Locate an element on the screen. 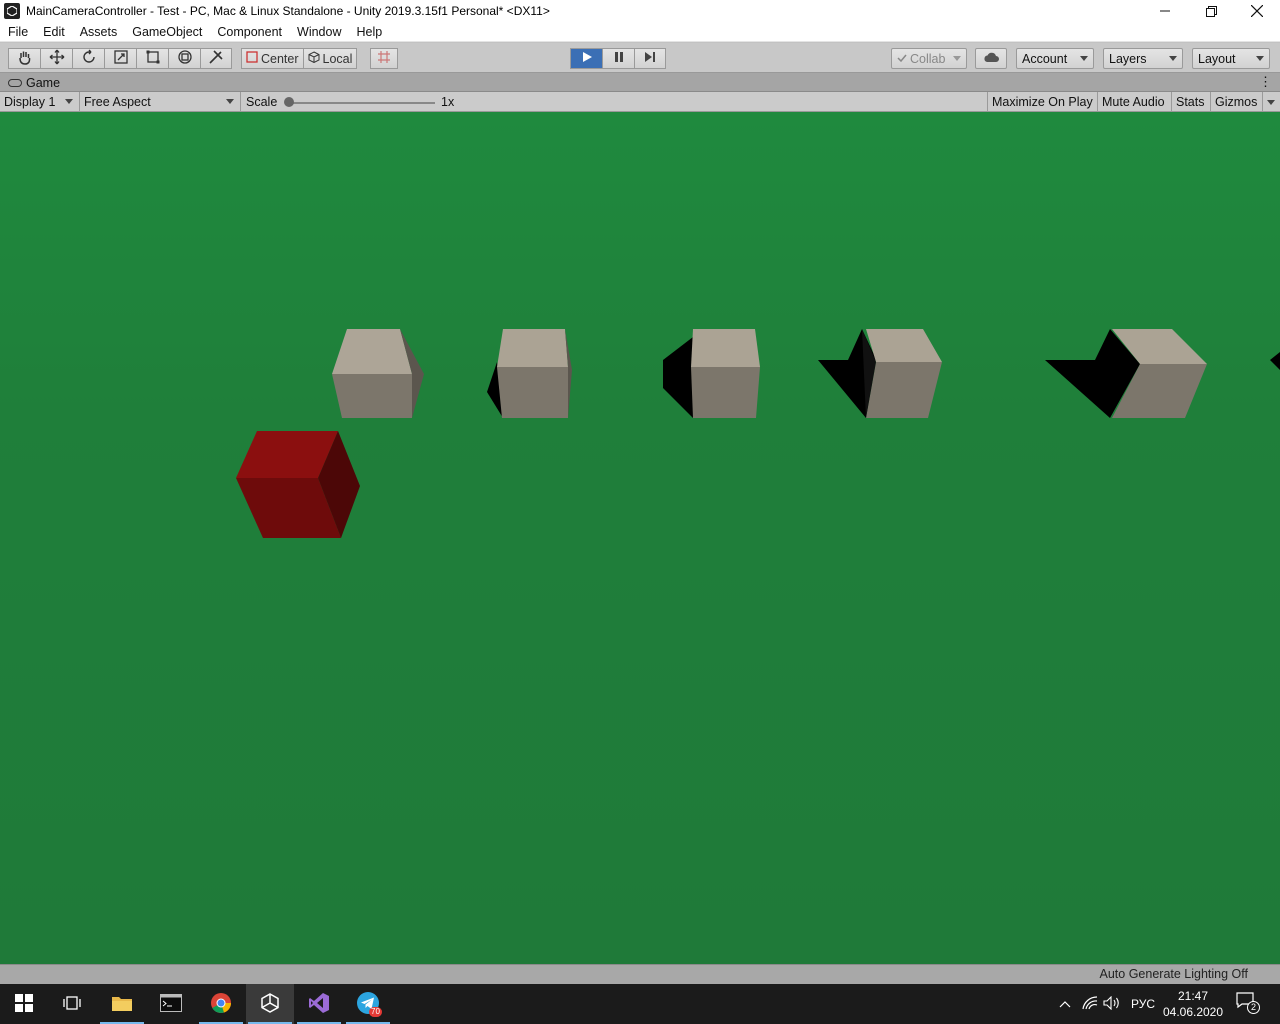  taskbar-terminal is located at coordinates (171, 1004).